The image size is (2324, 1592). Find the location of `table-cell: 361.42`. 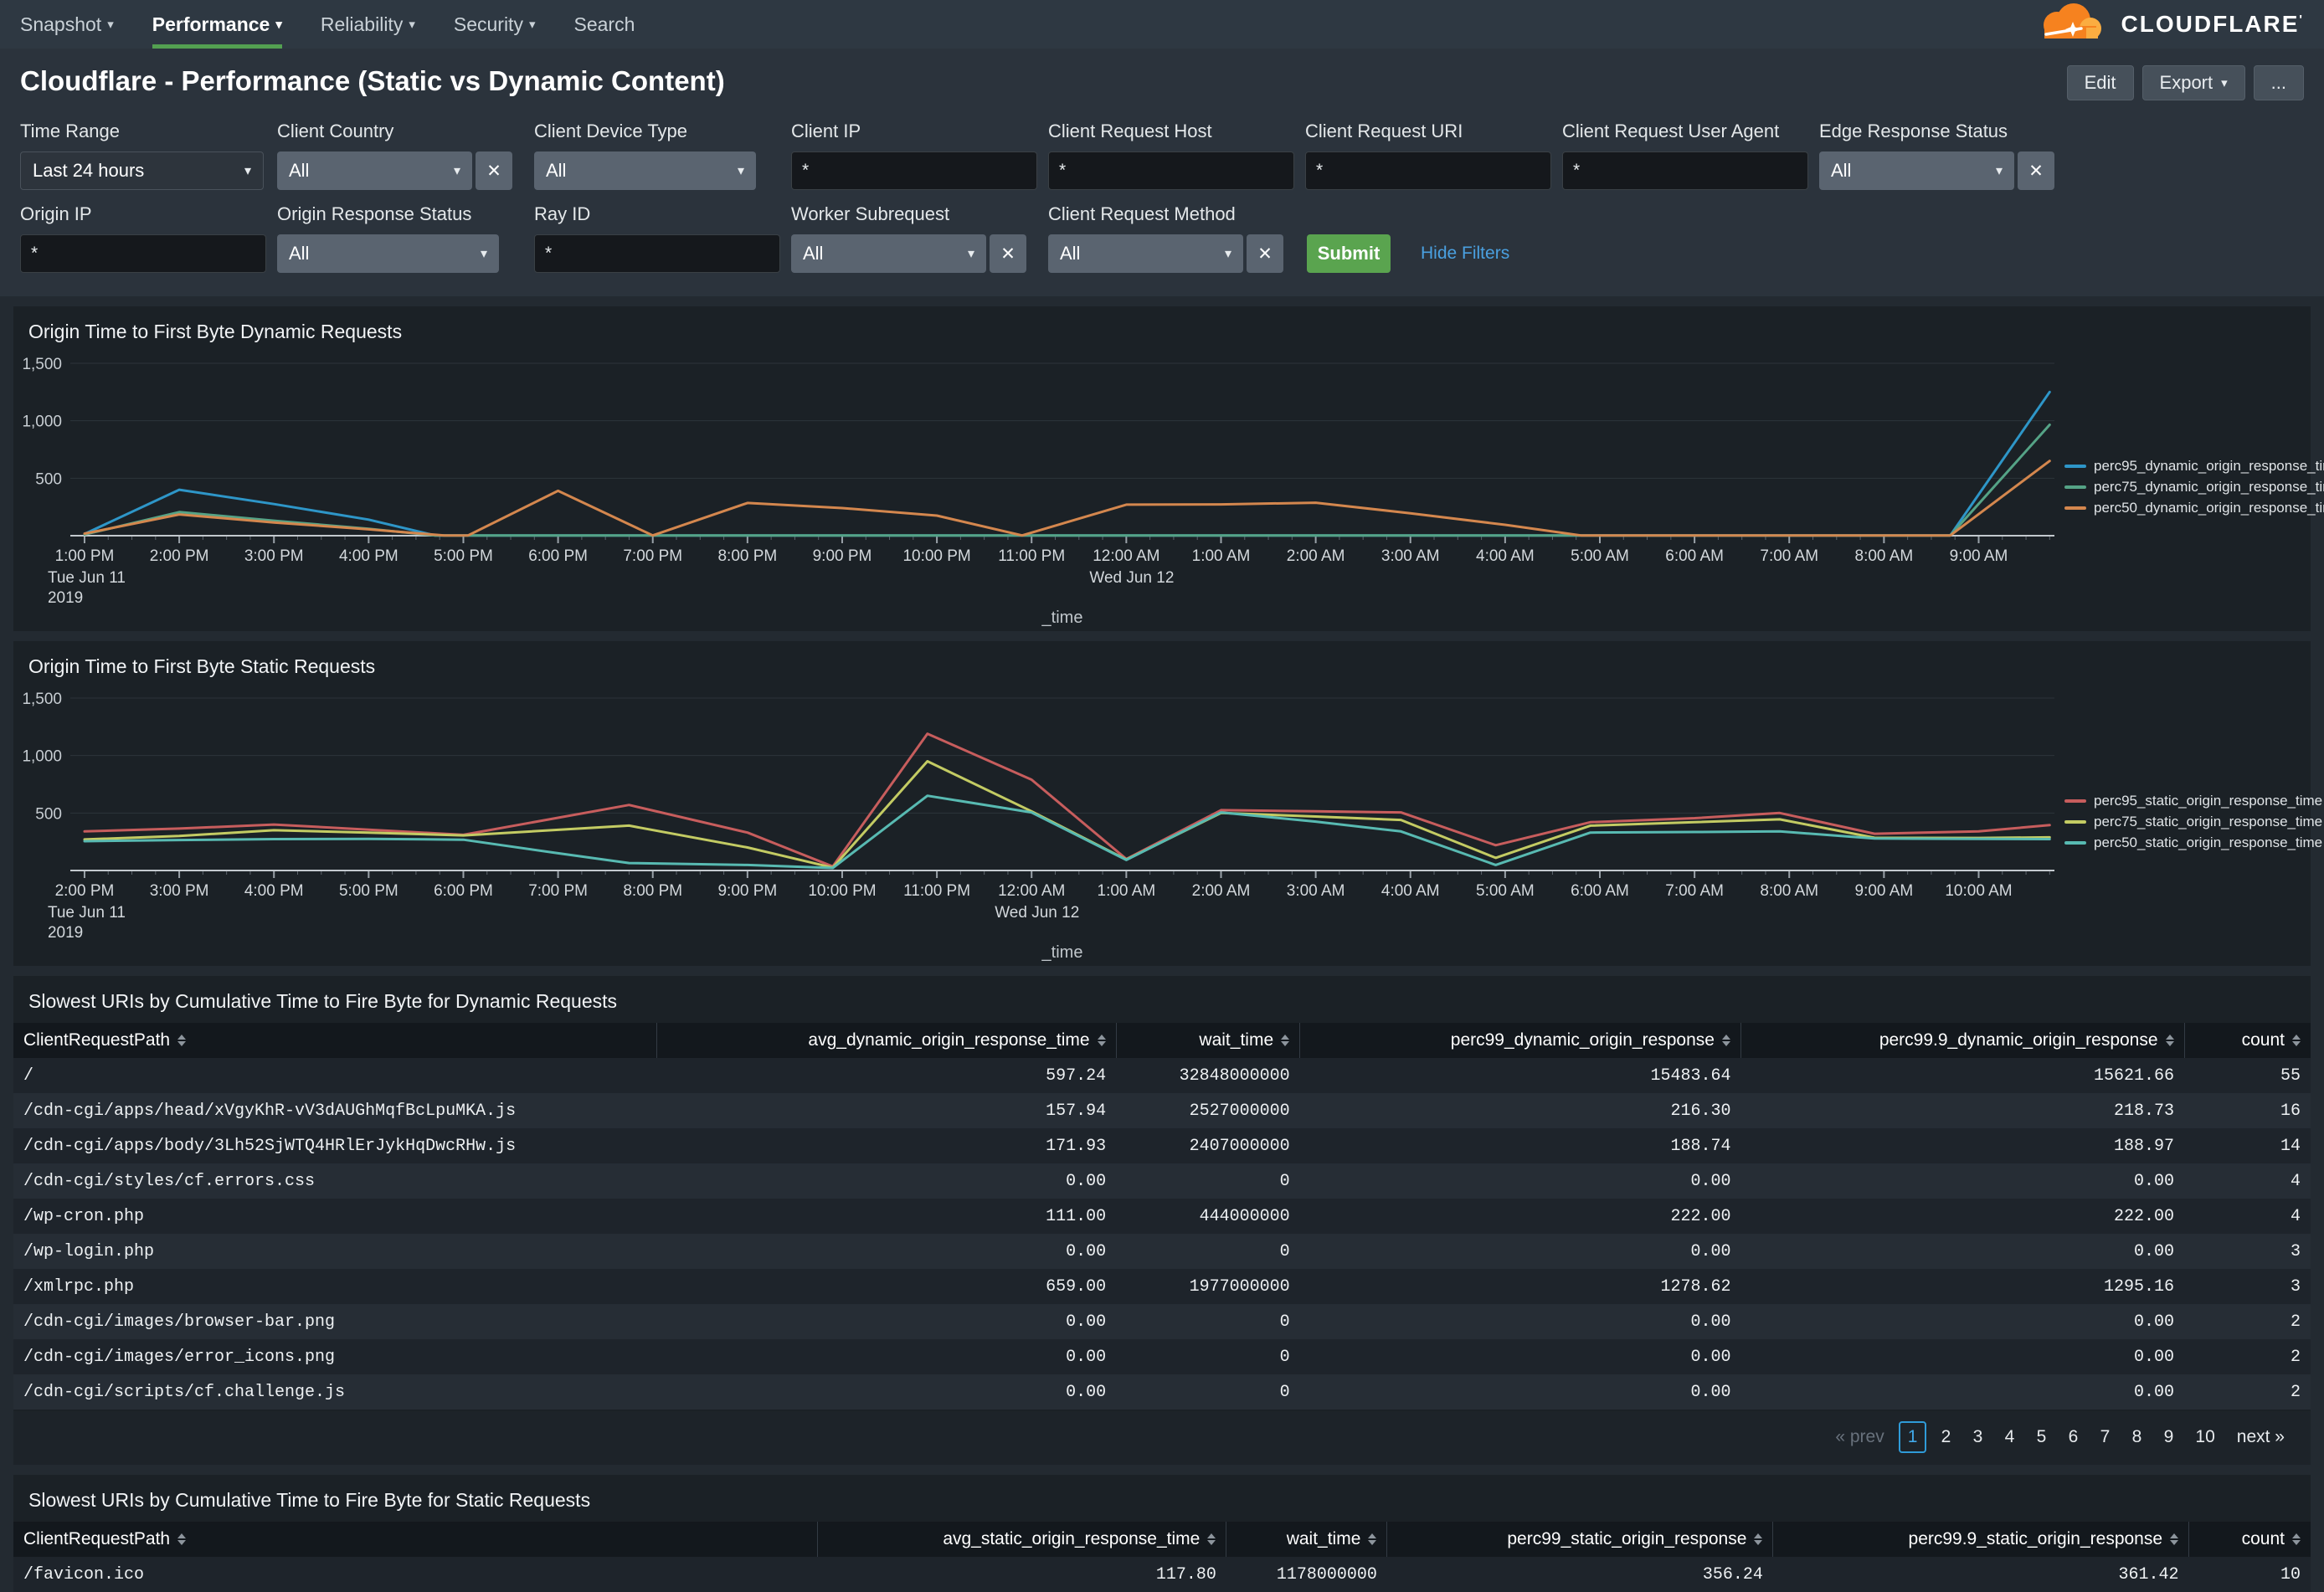

table-cell: 361.42 is located at coordinates (1980, 1575).